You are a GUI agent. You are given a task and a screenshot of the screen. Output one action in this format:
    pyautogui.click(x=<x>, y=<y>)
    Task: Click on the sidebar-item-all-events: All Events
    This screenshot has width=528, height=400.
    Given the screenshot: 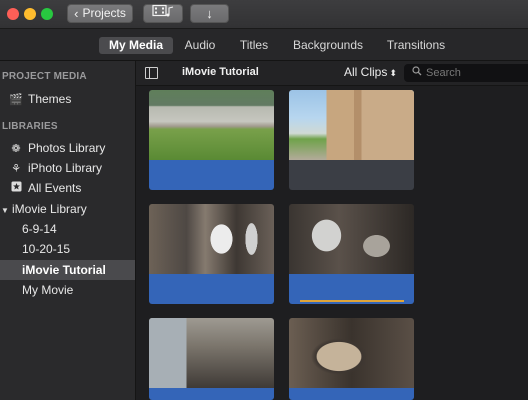 What is the action you would take?
    pyautogui.click(x=67, y=188)
    